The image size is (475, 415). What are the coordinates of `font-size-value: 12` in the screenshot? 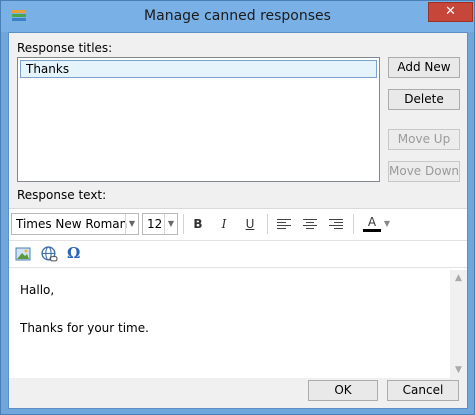 It's located at (155, 224).